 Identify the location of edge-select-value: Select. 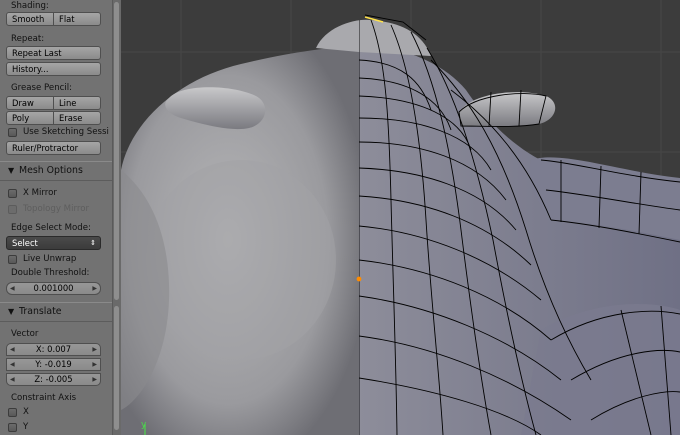
(25, 243).